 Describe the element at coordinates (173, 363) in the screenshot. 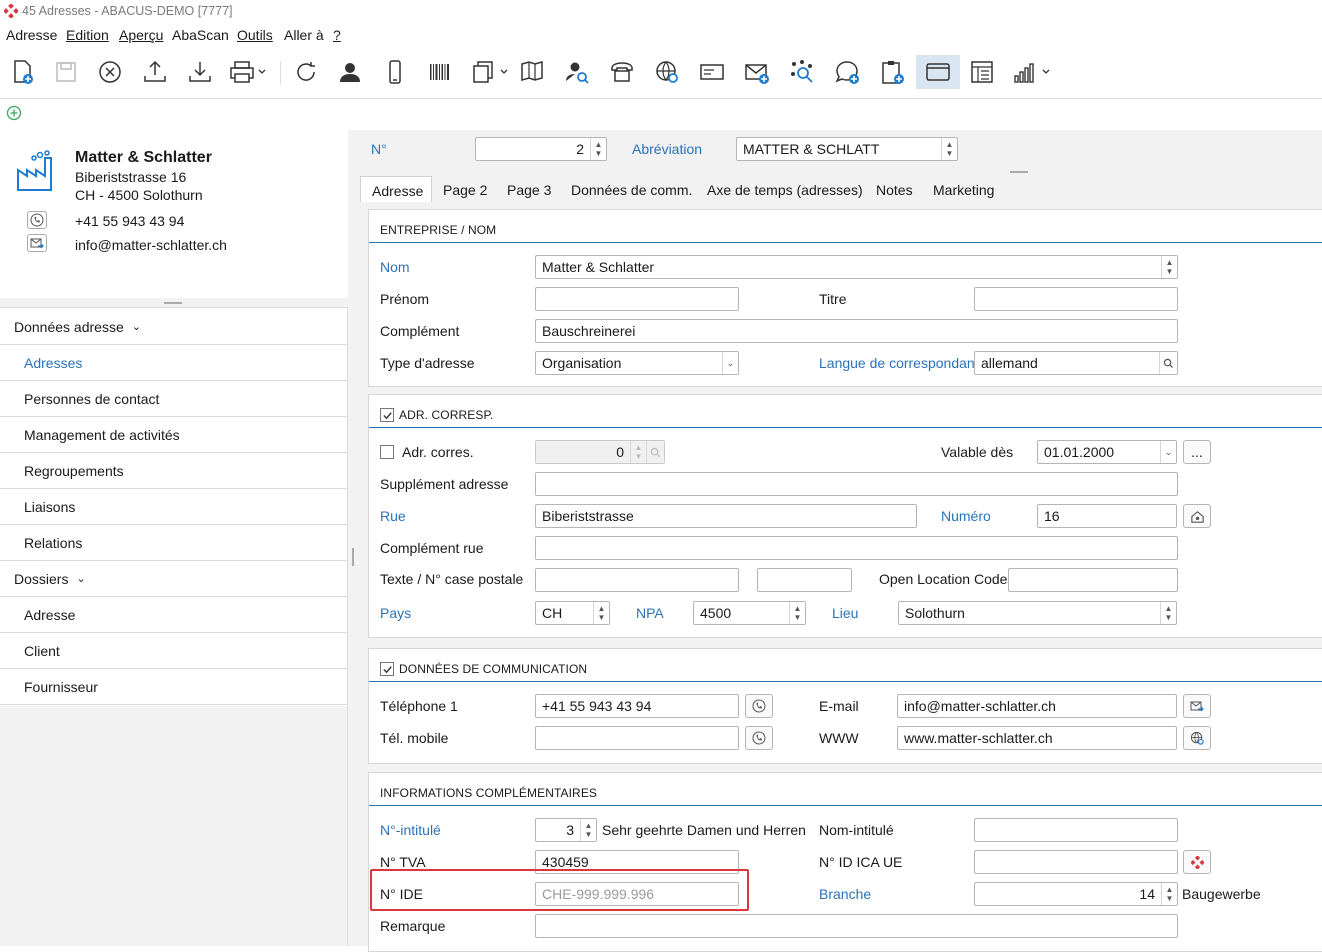

I see `nav-item-adresses: Adresses` at that location.